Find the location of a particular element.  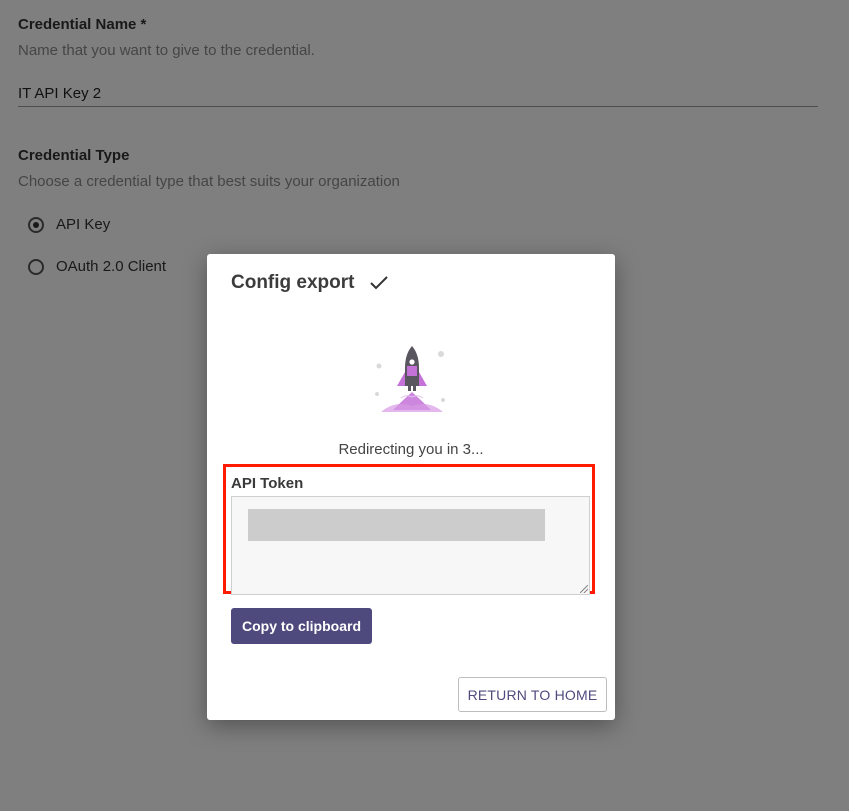

rocket-launch-illustration is located at coordinates (410, 379).